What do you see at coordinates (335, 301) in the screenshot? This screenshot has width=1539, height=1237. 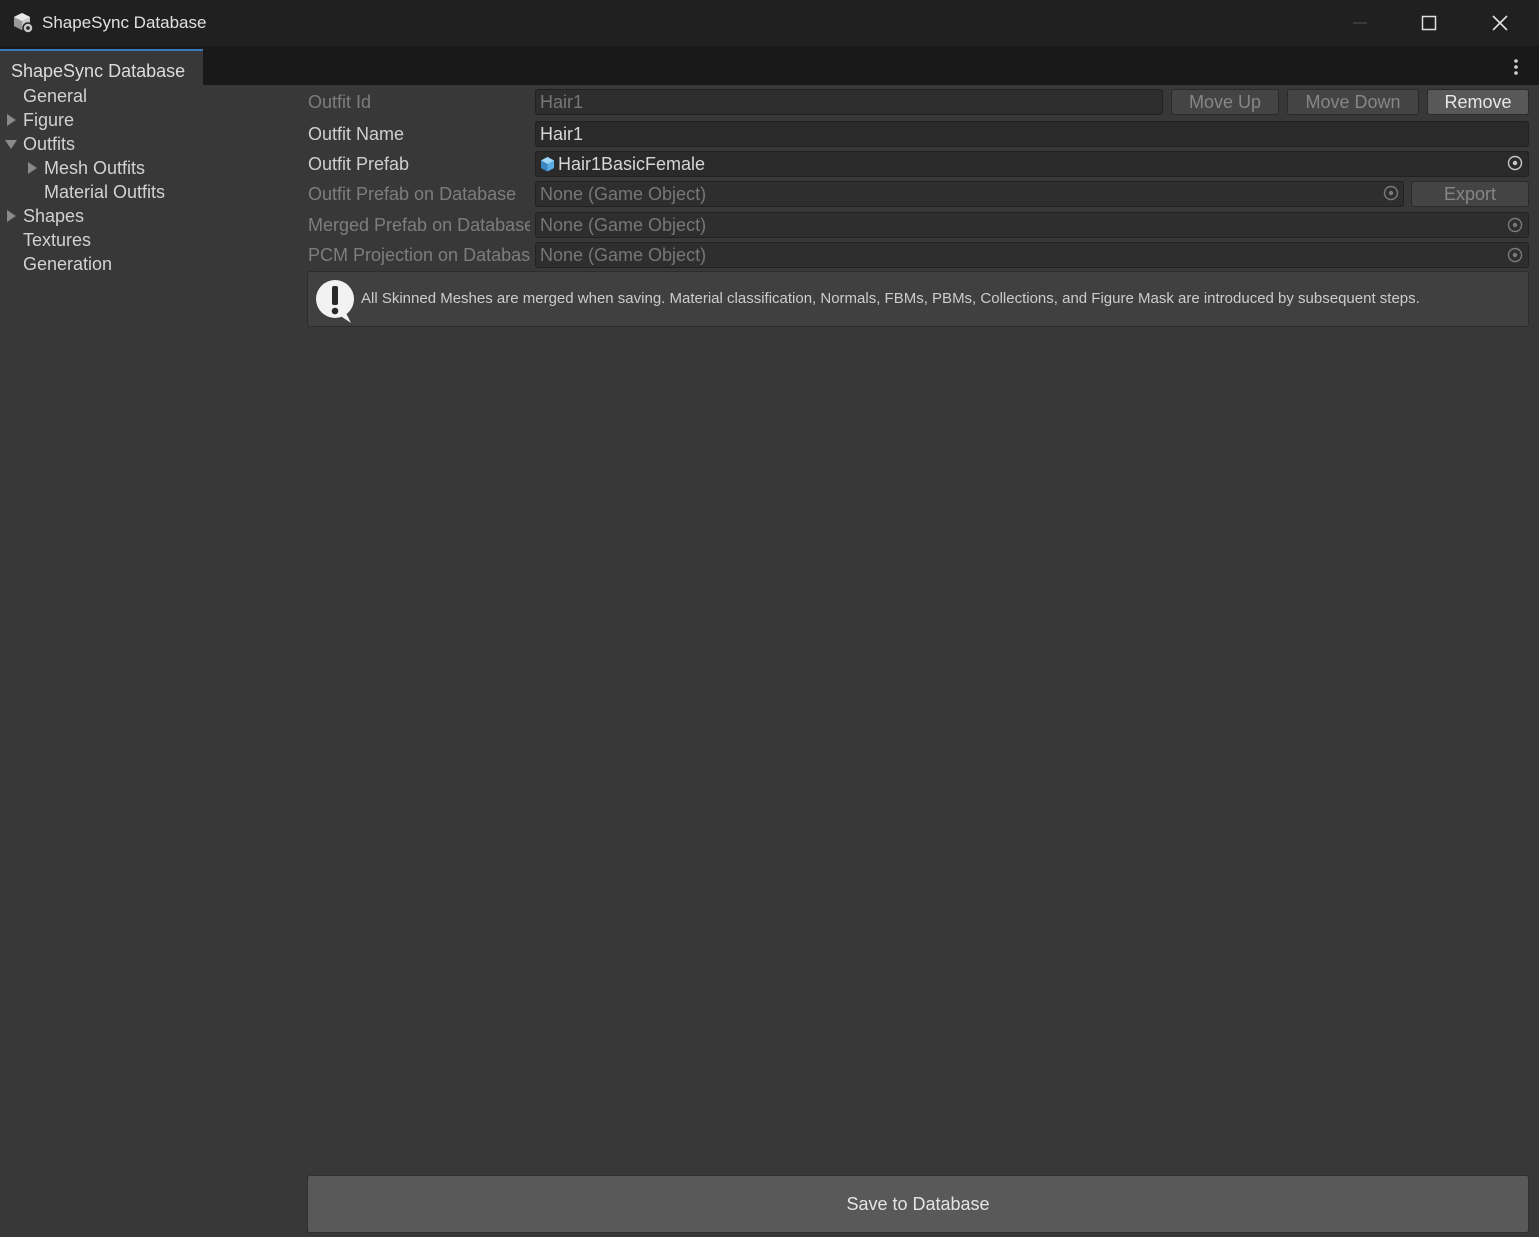 I see `warning-exclamation-icon` at bounding box center [335, 301].